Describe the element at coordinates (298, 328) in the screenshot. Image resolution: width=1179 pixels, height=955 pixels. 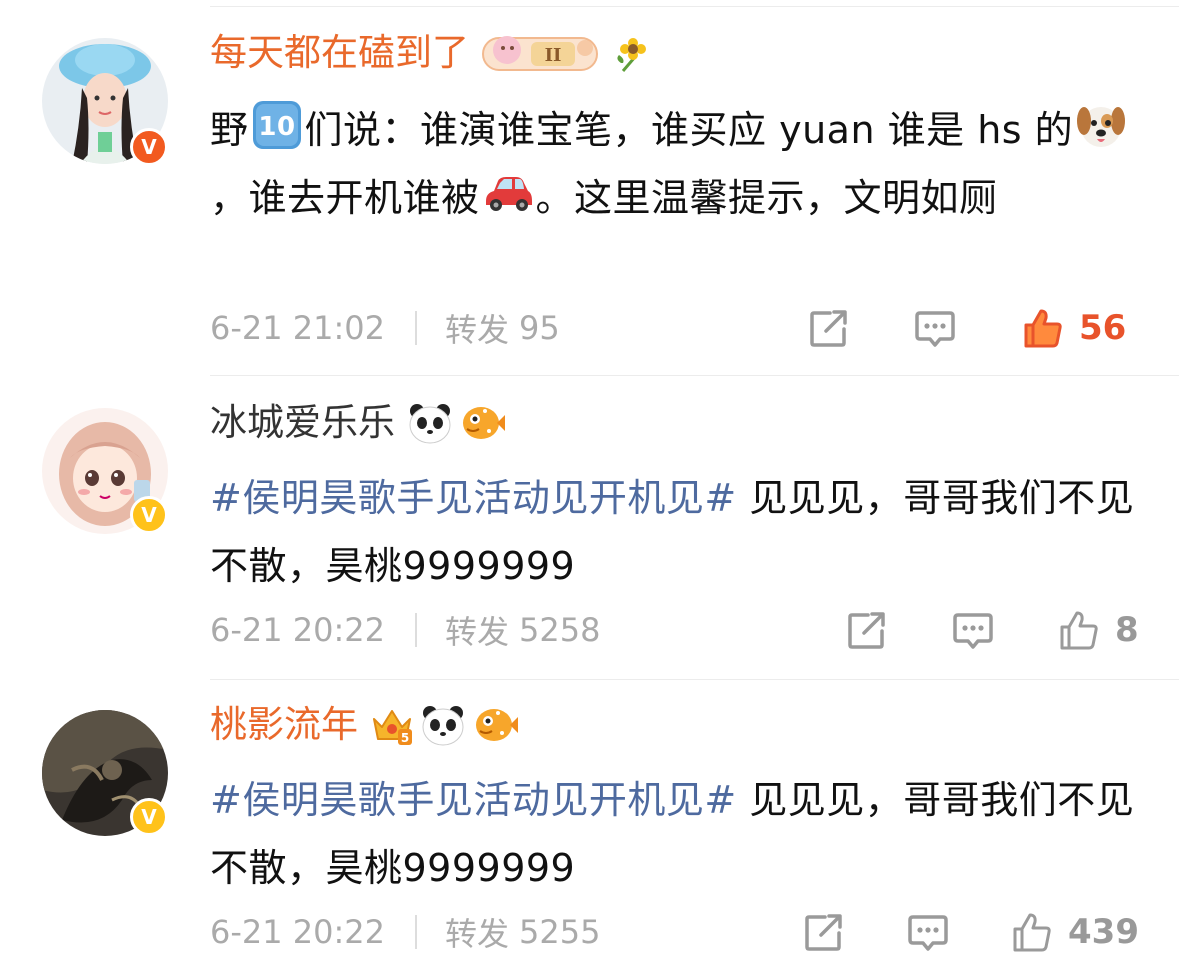
I see `comment-time: 6-21 21:02` at that location.